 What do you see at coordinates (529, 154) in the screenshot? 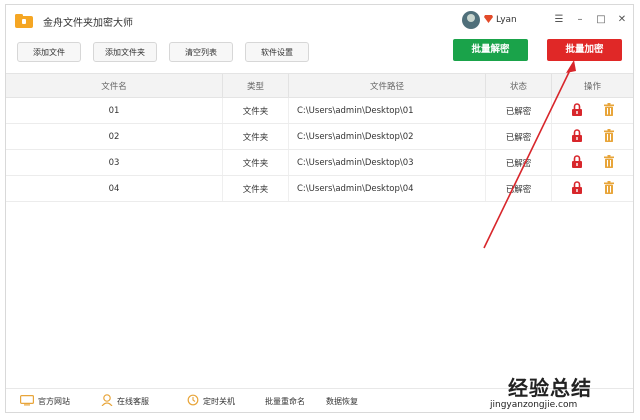
I see `annotation-arrow` at bounding box center [529, 154].